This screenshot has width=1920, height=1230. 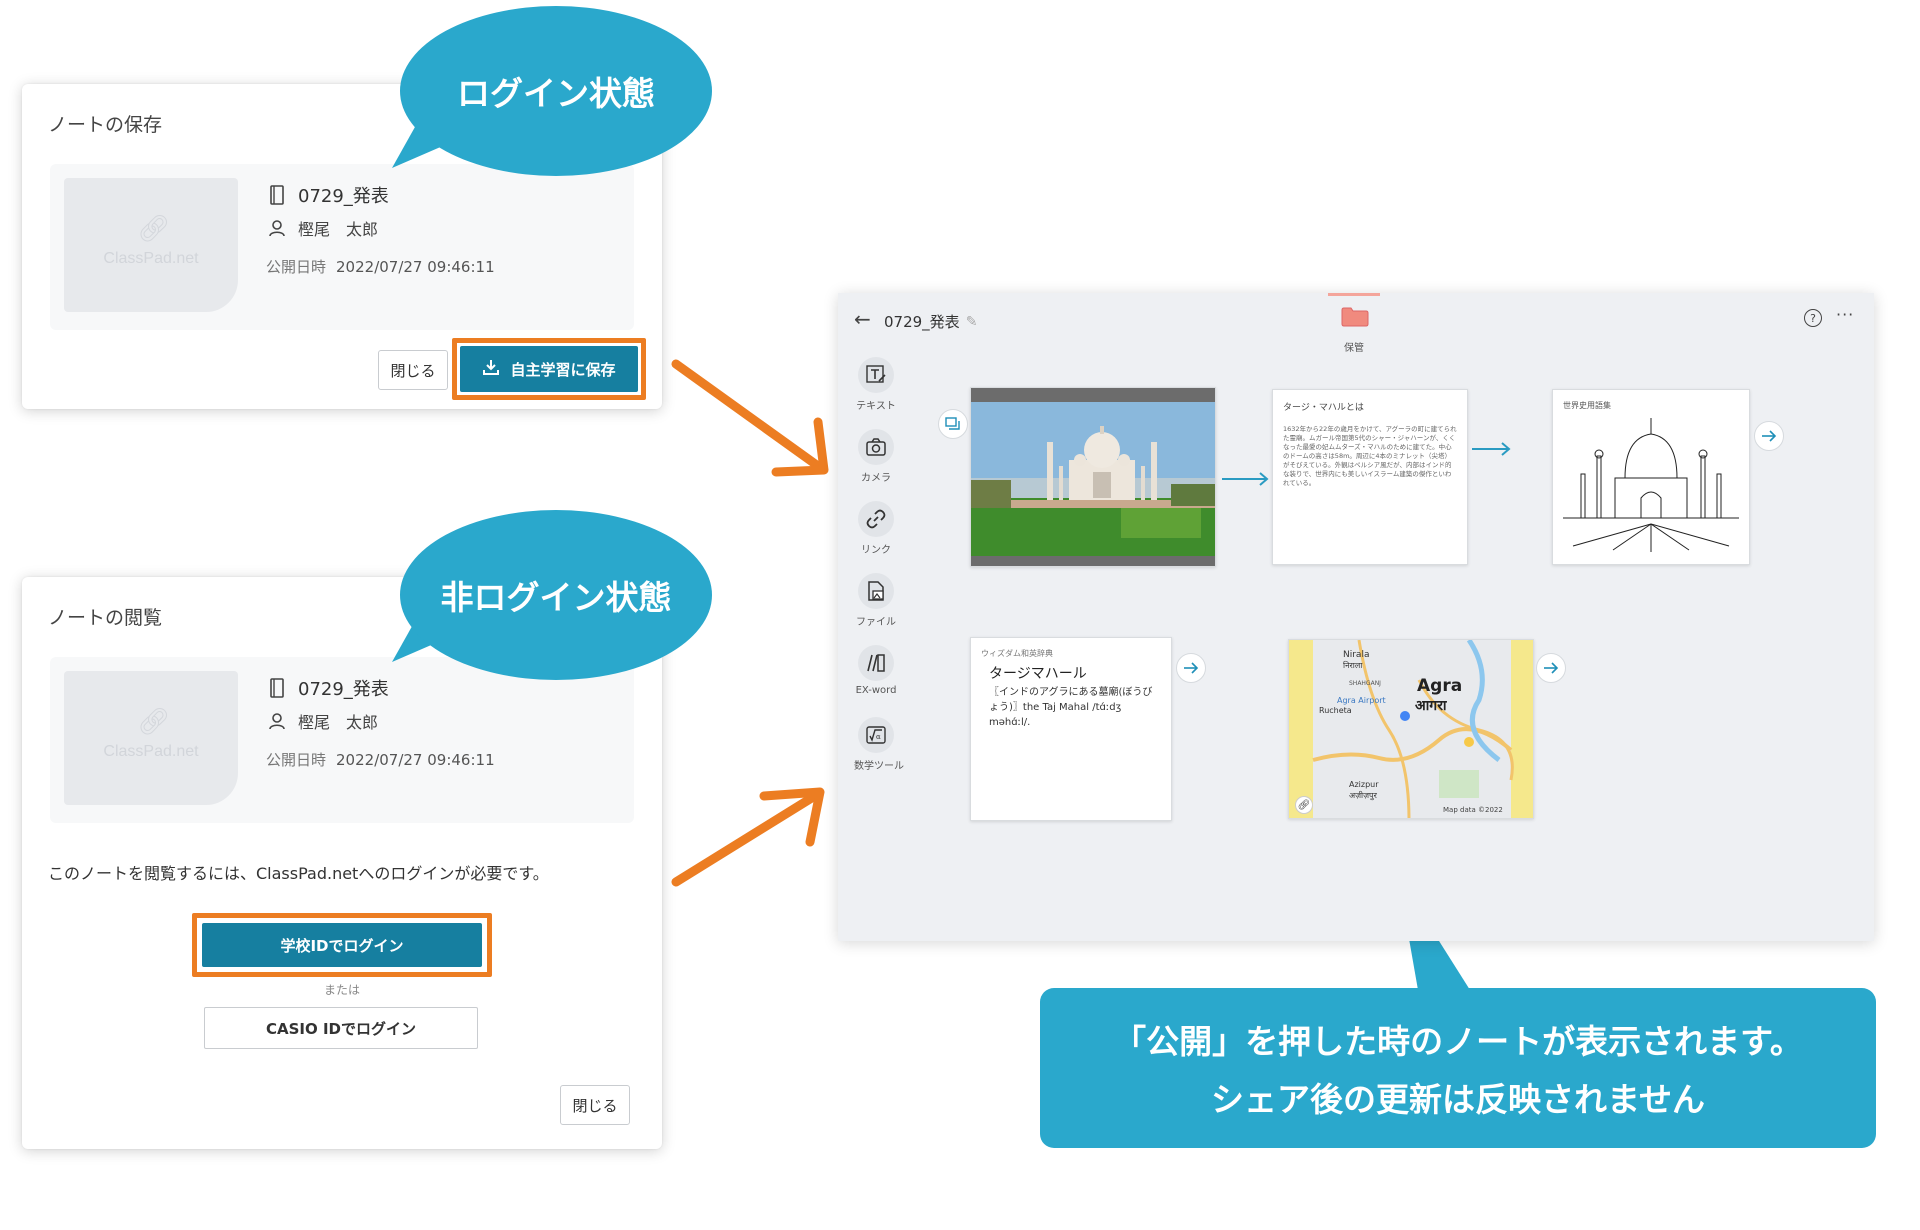 I want to click on map-label: Agra Airport, so click(x=1361, y=700).